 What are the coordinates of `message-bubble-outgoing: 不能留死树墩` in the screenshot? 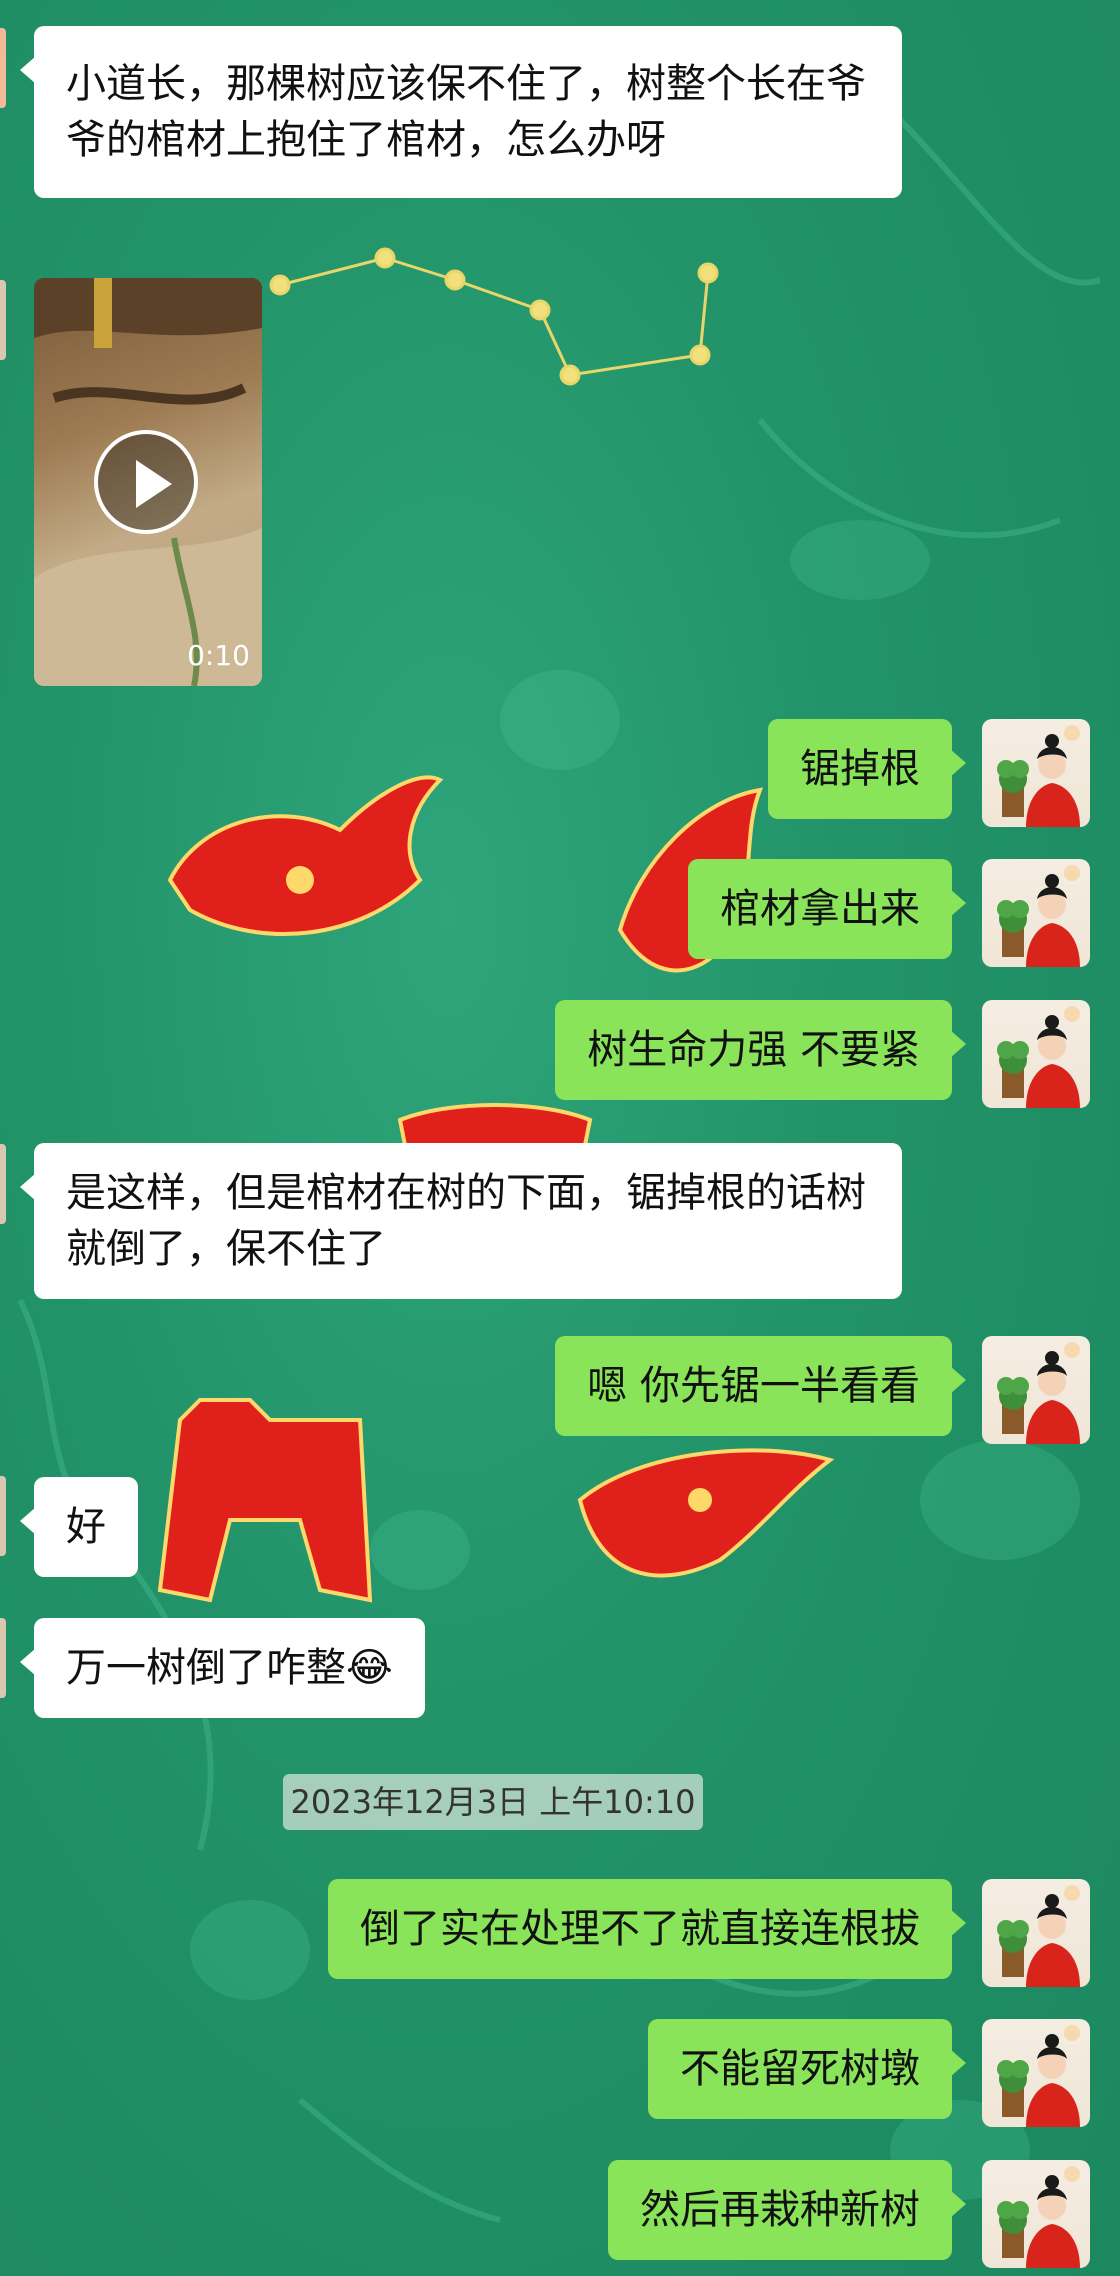 It's located at (807, 2069).